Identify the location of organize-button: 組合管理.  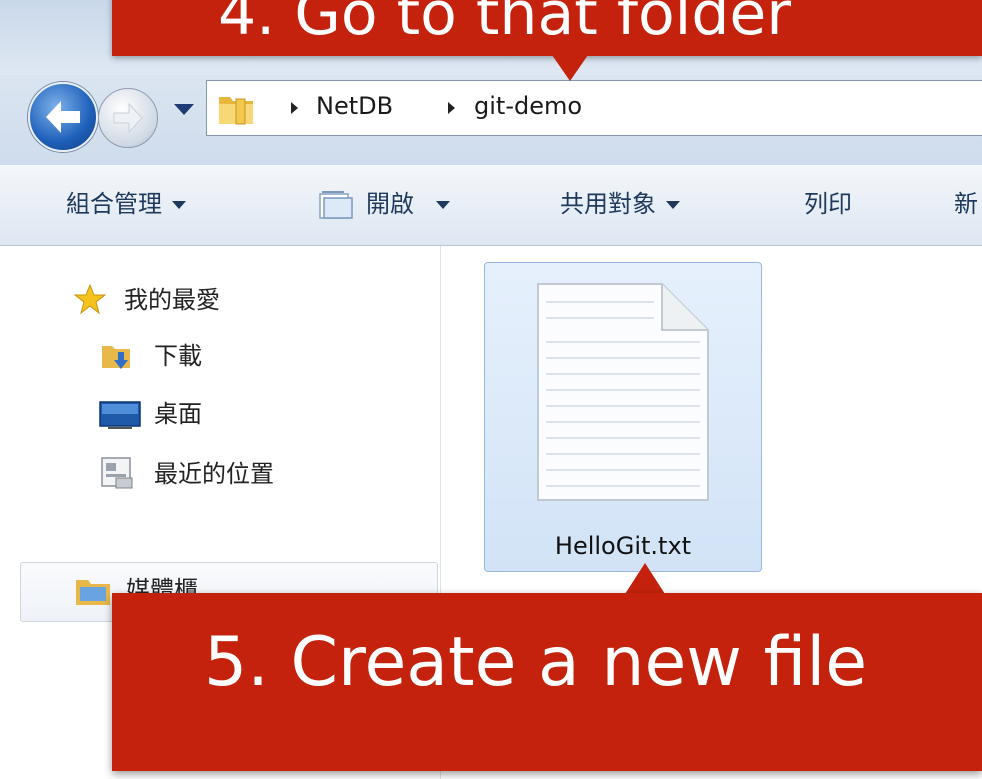
(126, 204).